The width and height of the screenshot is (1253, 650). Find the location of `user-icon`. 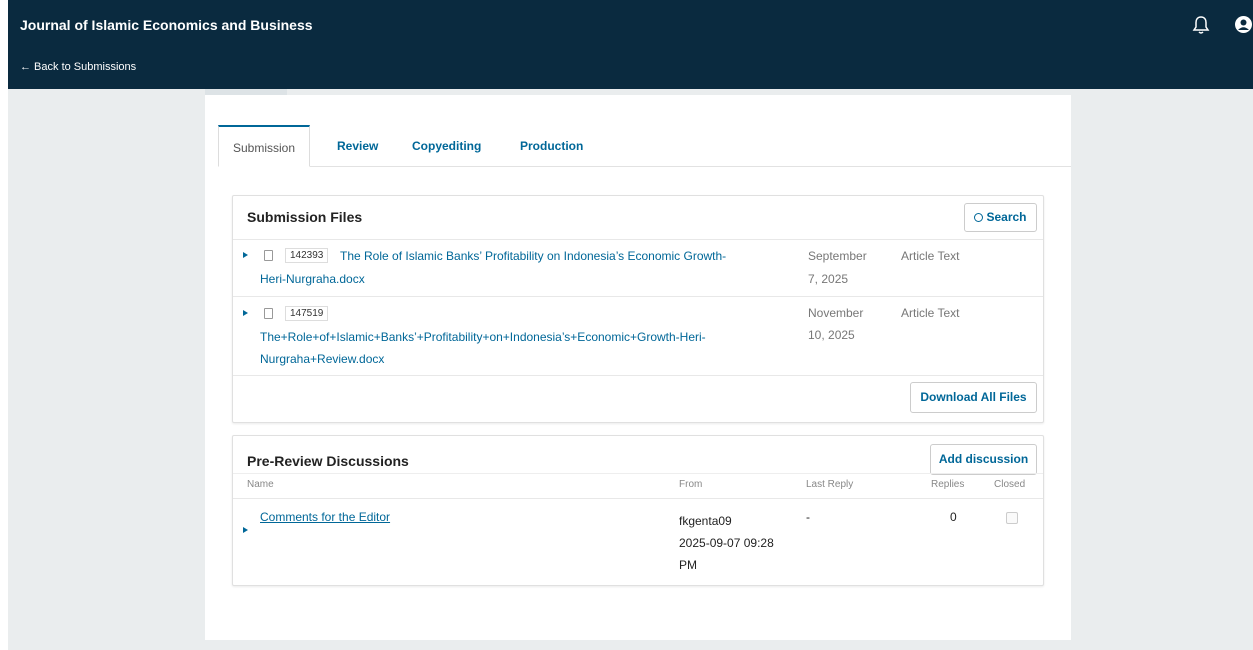

user-icon is located at coordinates (1243, 24).